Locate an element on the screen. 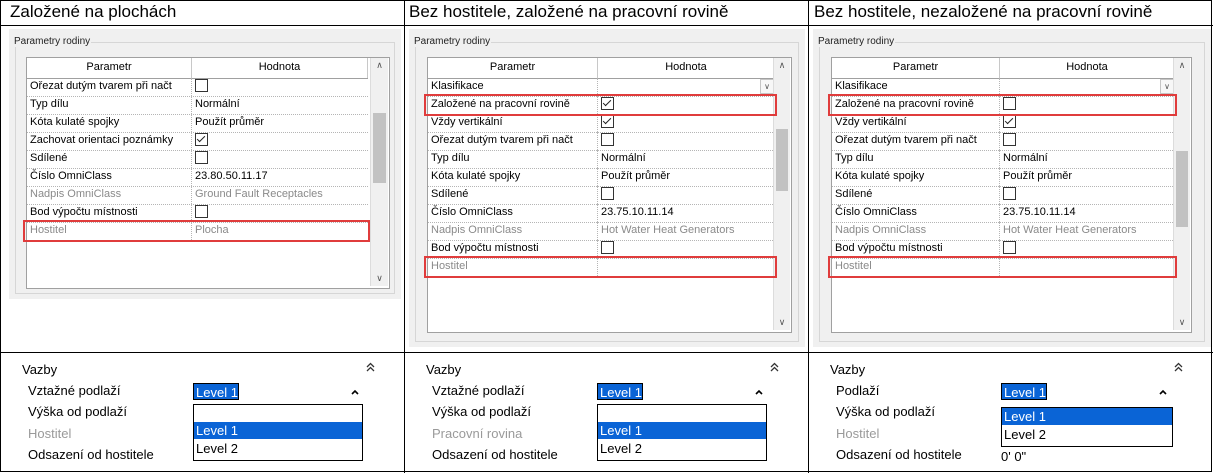 The image size is (1213, 473). param-name: Ořezat dutým tvarem při načt is located at coordinates (916, 141).